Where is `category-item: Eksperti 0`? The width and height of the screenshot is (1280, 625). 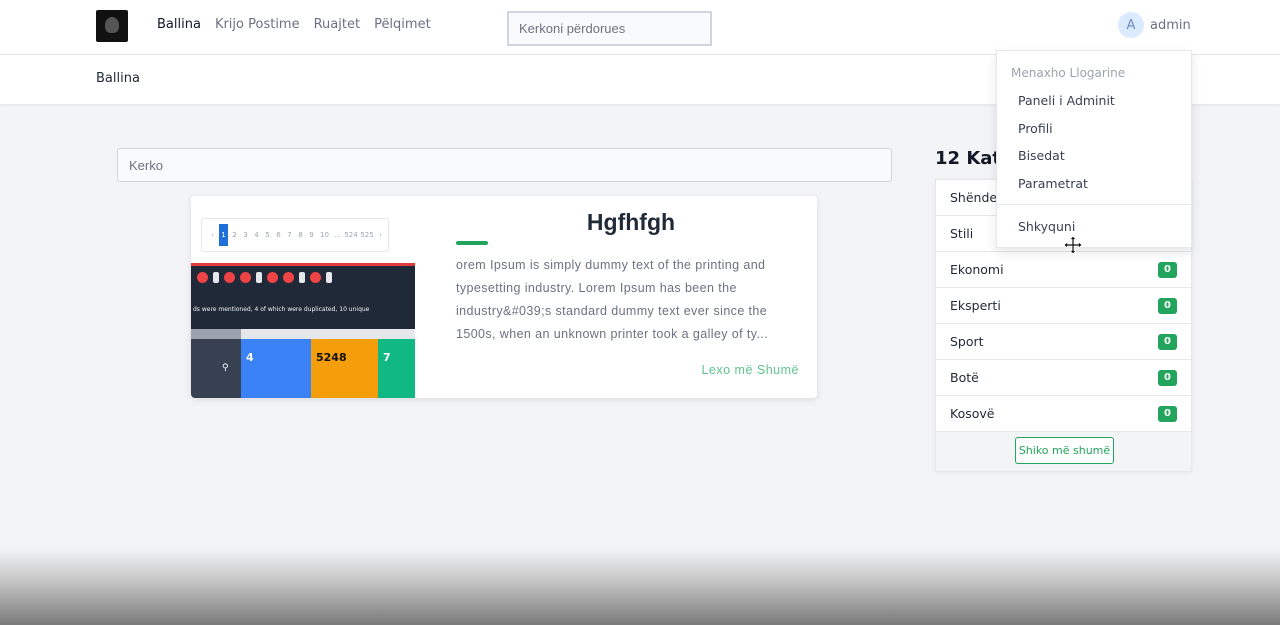 category-item: Eksperti 0 is located at coordinates (1063, 306).